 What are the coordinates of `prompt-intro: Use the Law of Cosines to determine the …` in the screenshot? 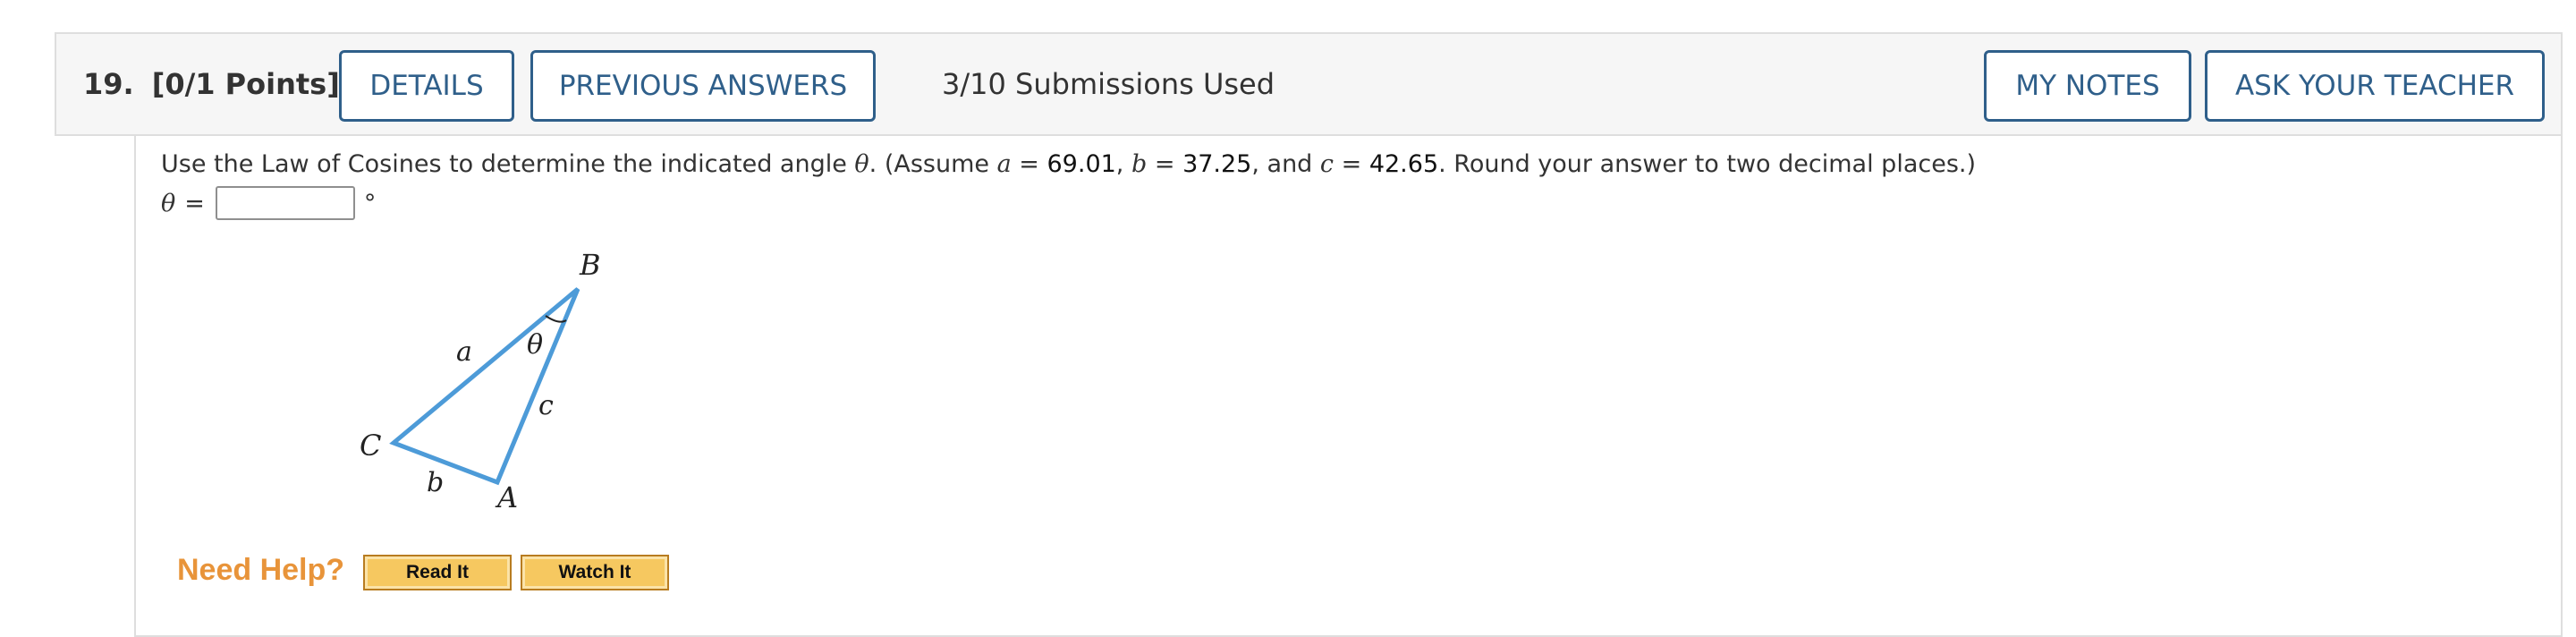 It's located at (508, 164).